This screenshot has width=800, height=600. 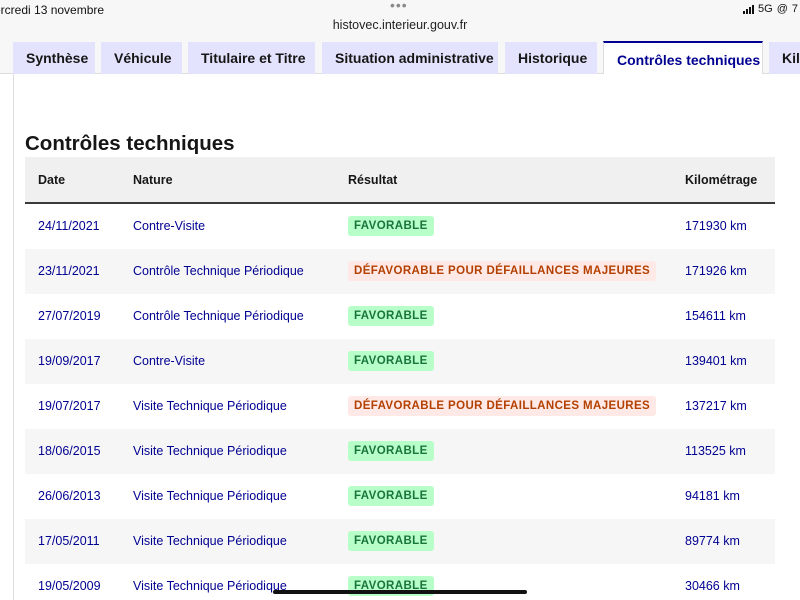 What do you see at coordinates (69, 316) in the screenshot?
I see `row-date: 27/07/2019` at bounding box center [69, 316].